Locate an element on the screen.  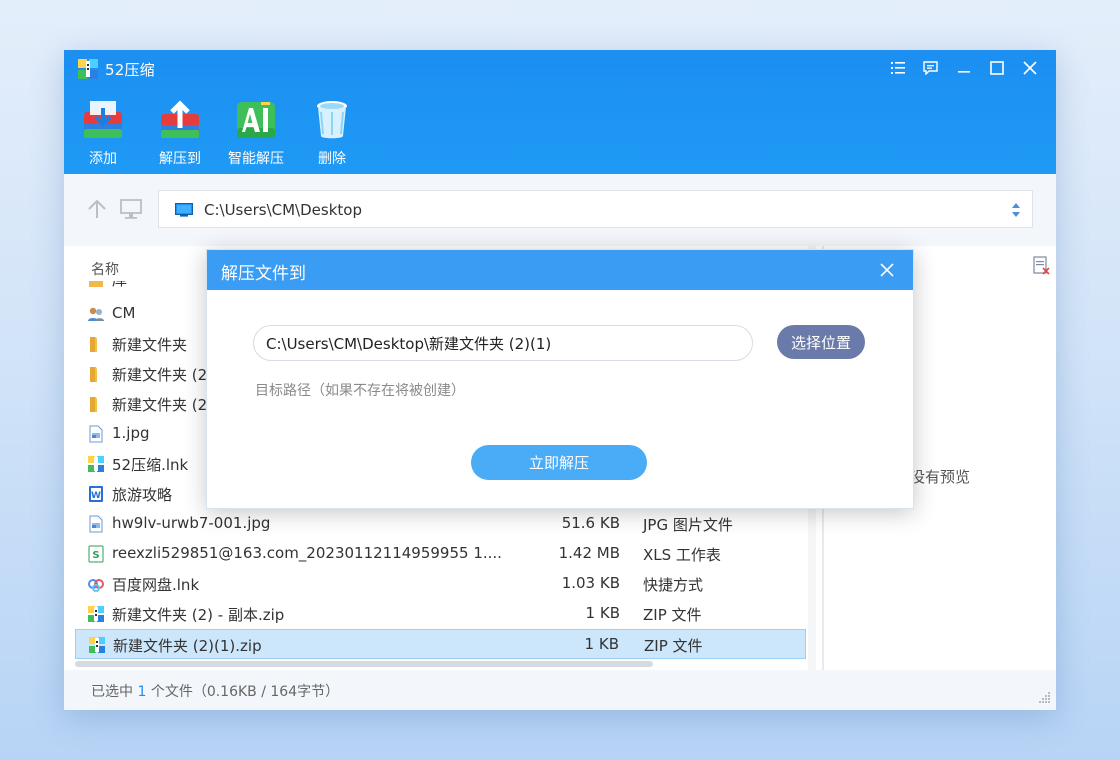
baidu-netdisk-icon is located at coordinates (96, 585).